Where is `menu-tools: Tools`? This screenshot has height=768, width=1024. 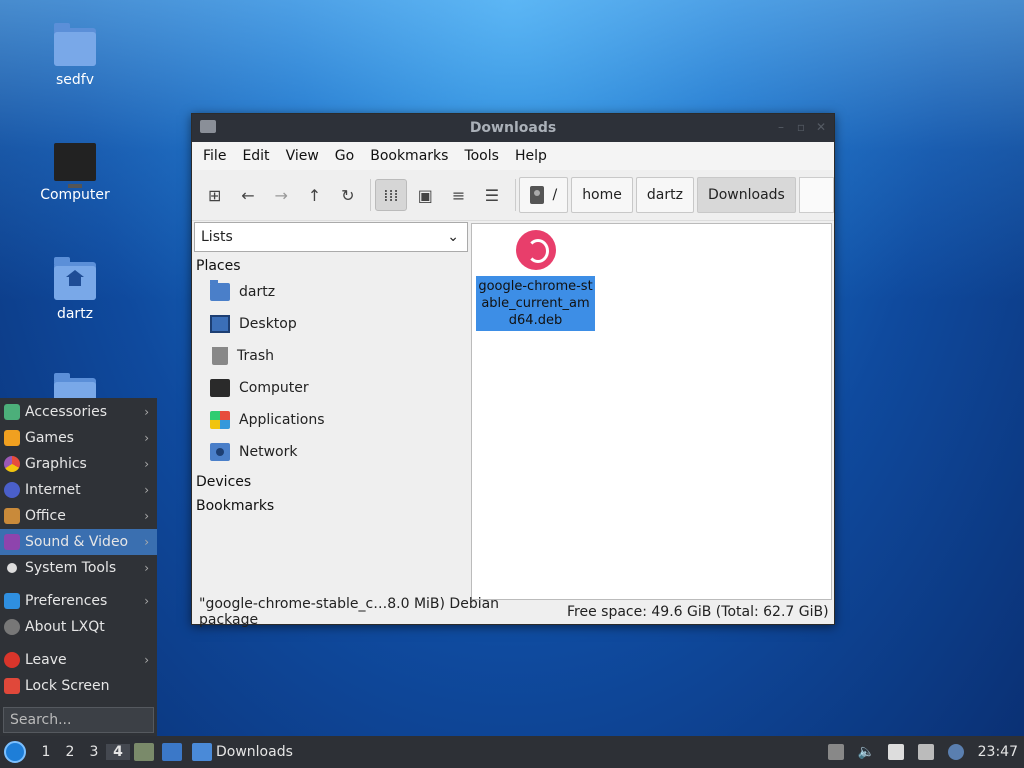 menu-tools: Tools is located at coordinates (481, 156).